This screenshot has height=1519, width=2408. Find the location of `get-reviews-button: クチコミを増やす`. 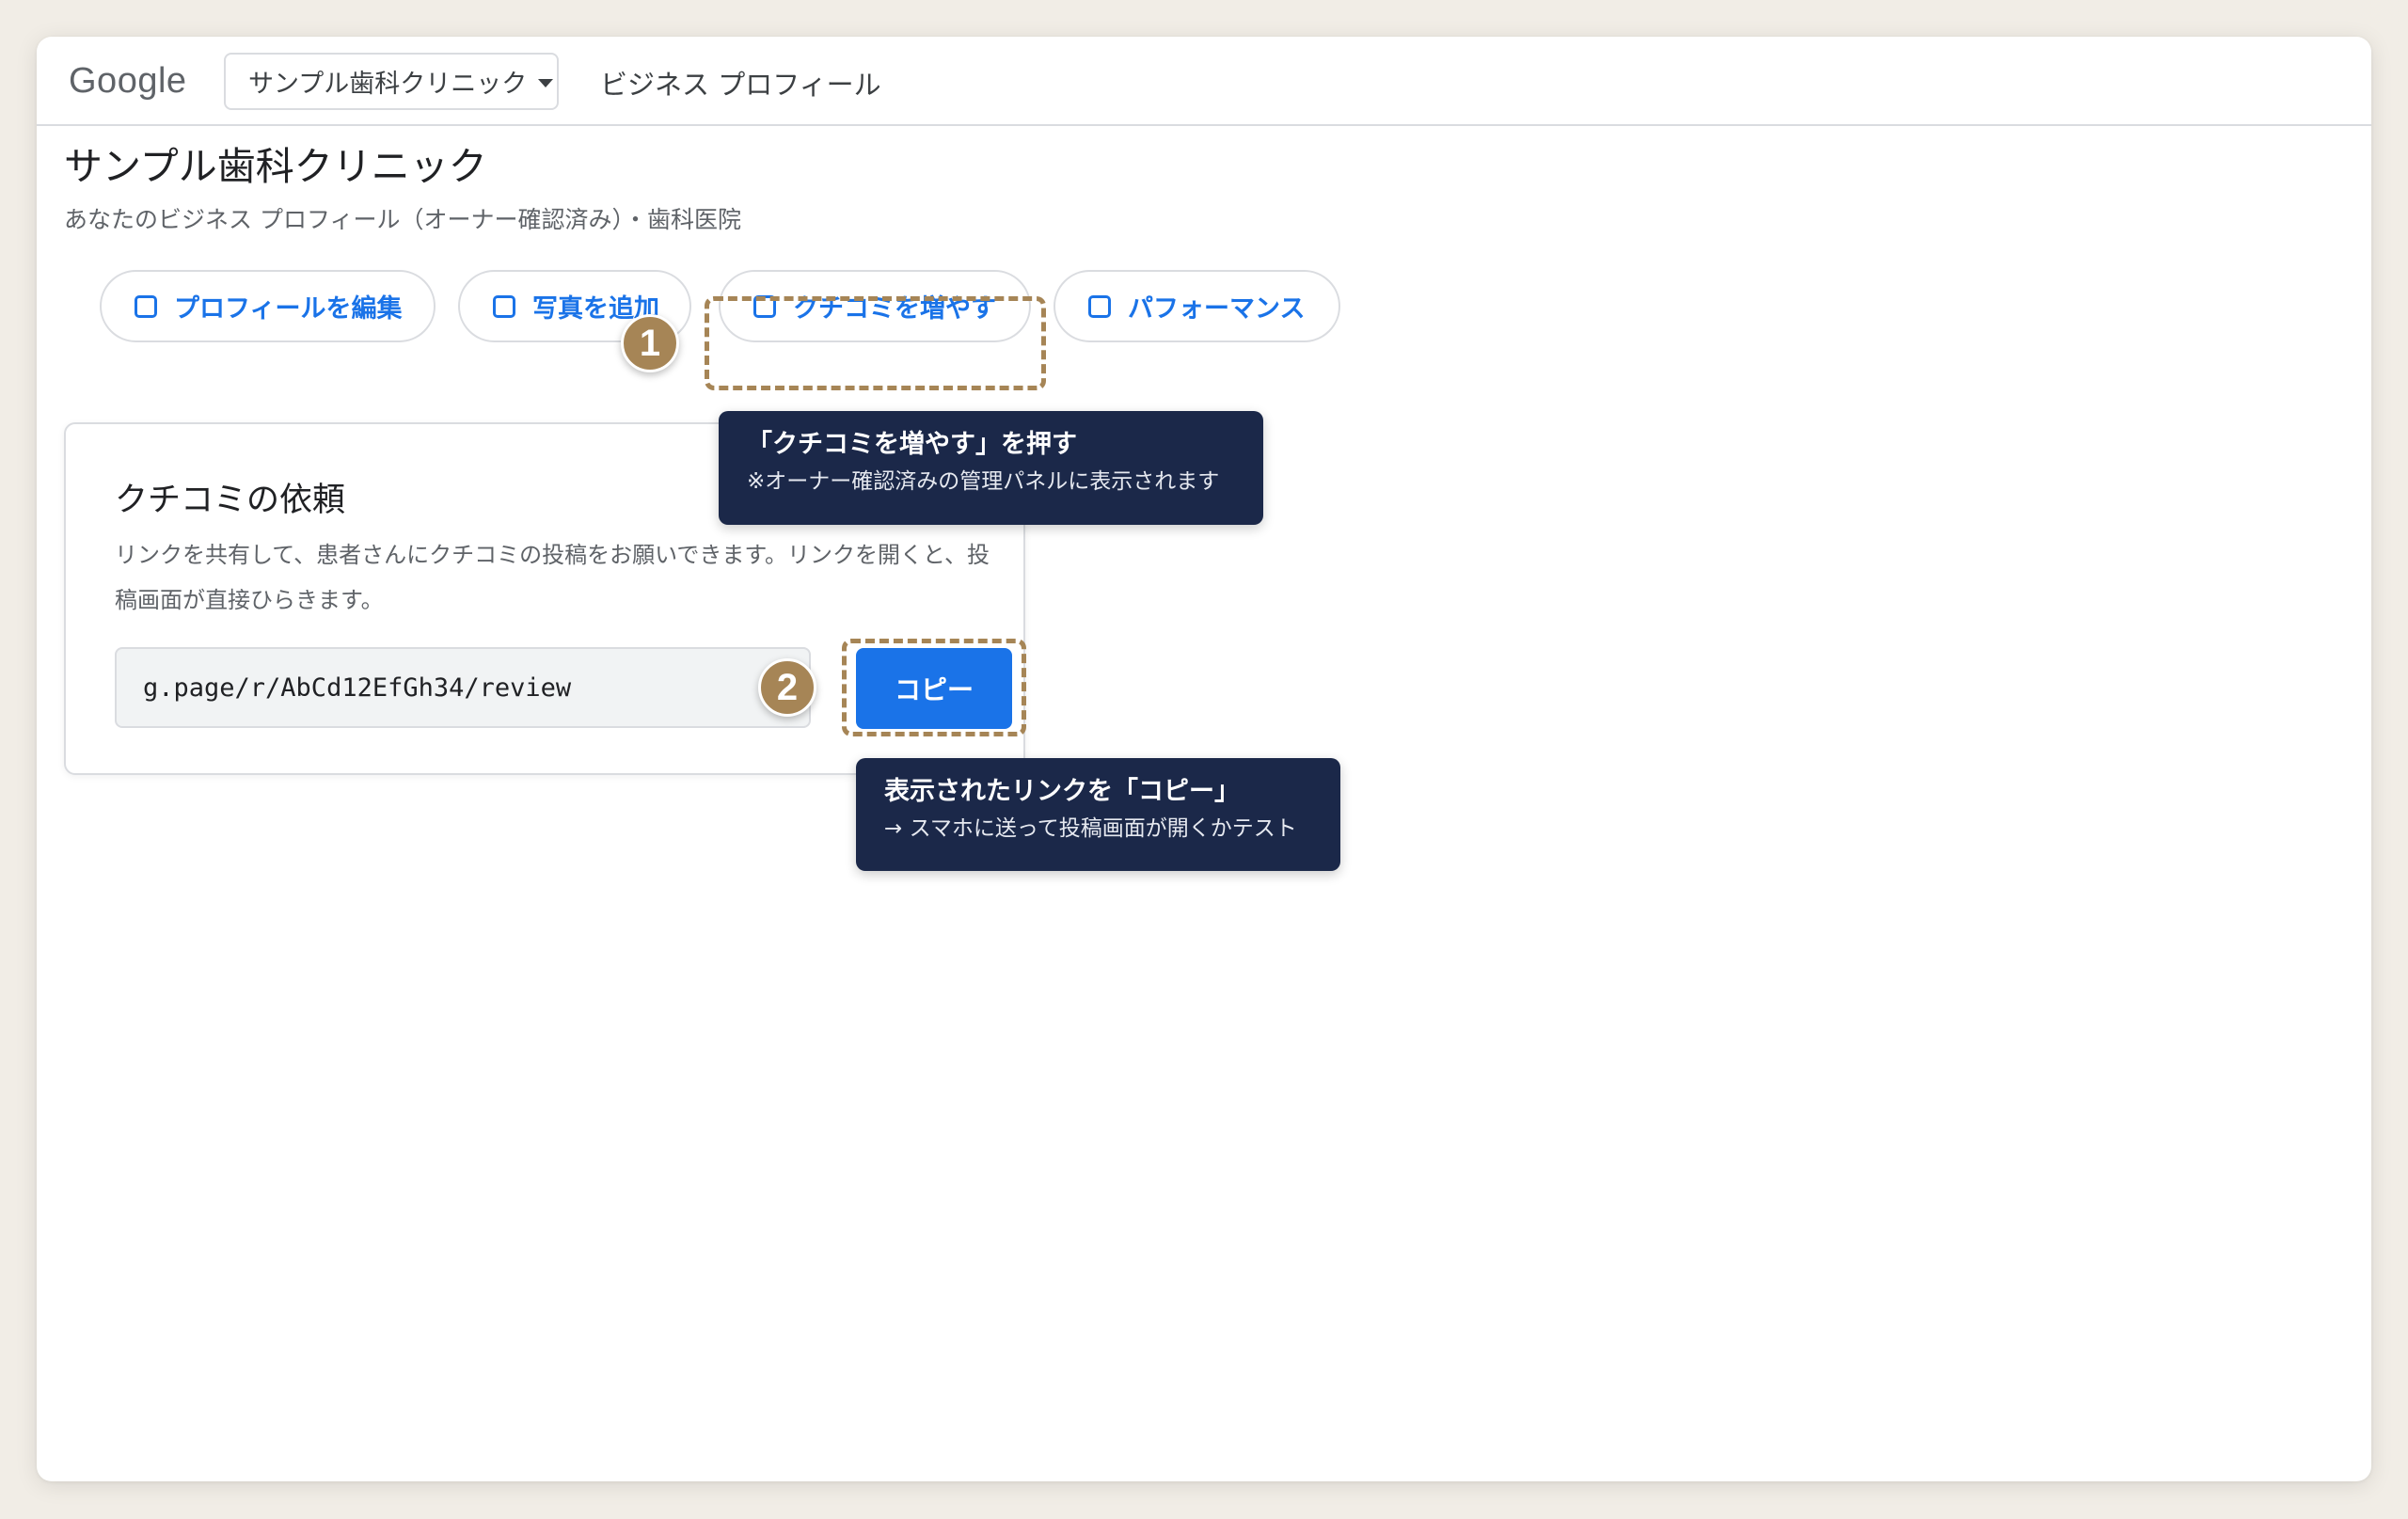

get-reviews-button: クチコミを増やす is located at coordinates (875, 306).